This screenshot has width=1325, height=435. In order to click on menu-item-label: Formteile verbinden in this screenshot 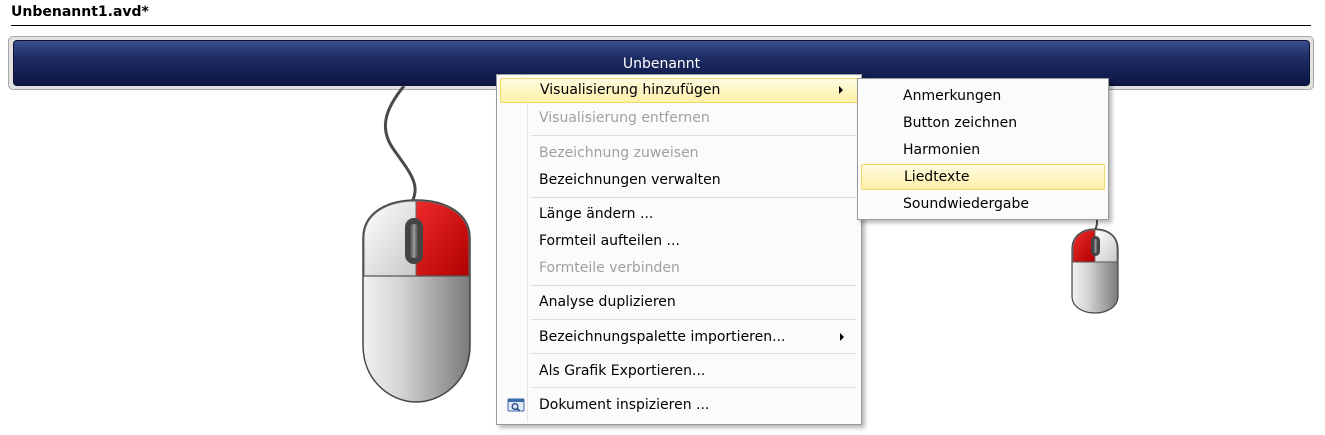, I will do `click(609, 268)`.